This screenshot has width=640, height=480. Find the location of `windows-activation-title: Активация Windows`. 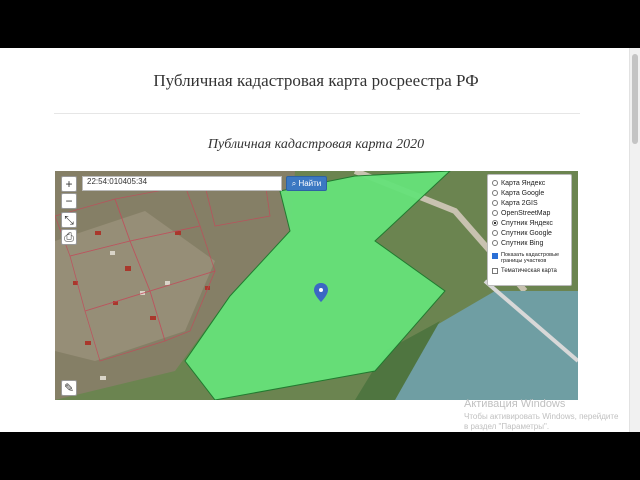

windows-activation-title: Активация Windows is located at coordinates (515, 404).